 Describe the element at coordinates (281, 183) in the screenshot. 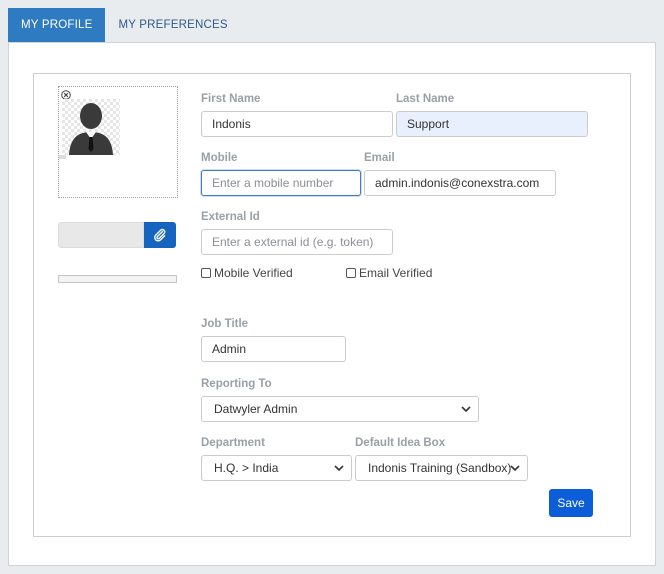

I see `mobile-field` at that location.